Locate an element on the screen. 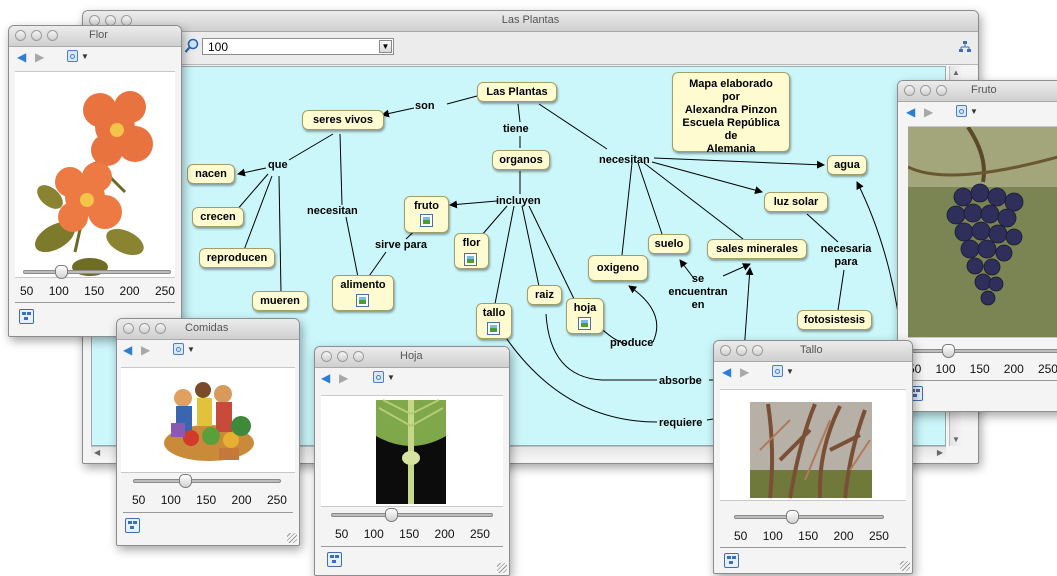  window-controls is located at coordinates (342, 356).